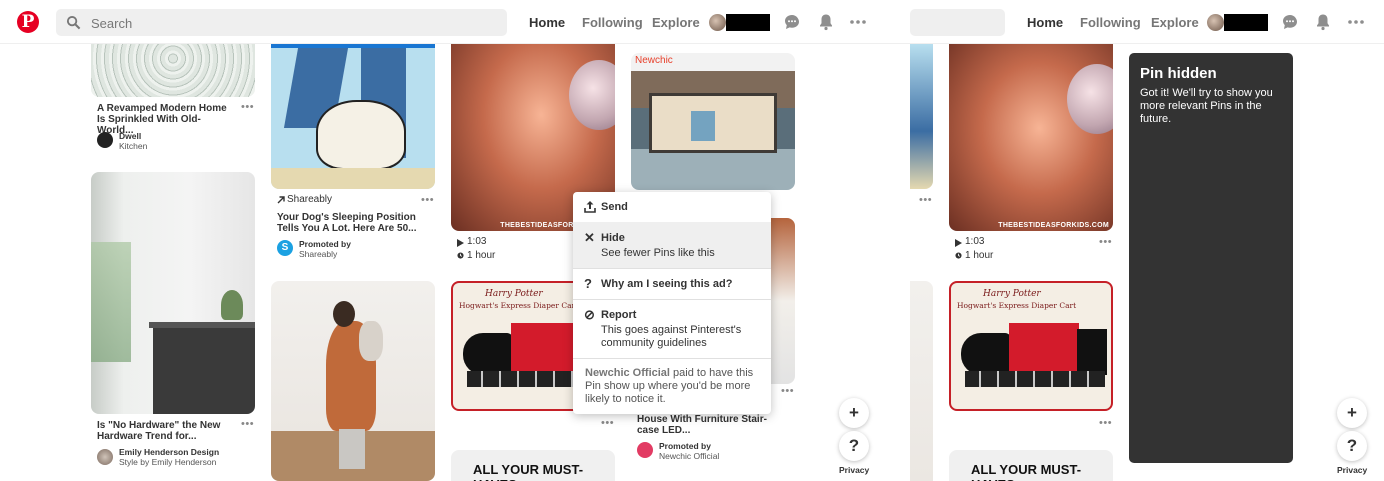  What do you see at coordinates (318, 254) in the screenshot?
I see `promoter-name: Shareably` at bounding box center [318, 254].